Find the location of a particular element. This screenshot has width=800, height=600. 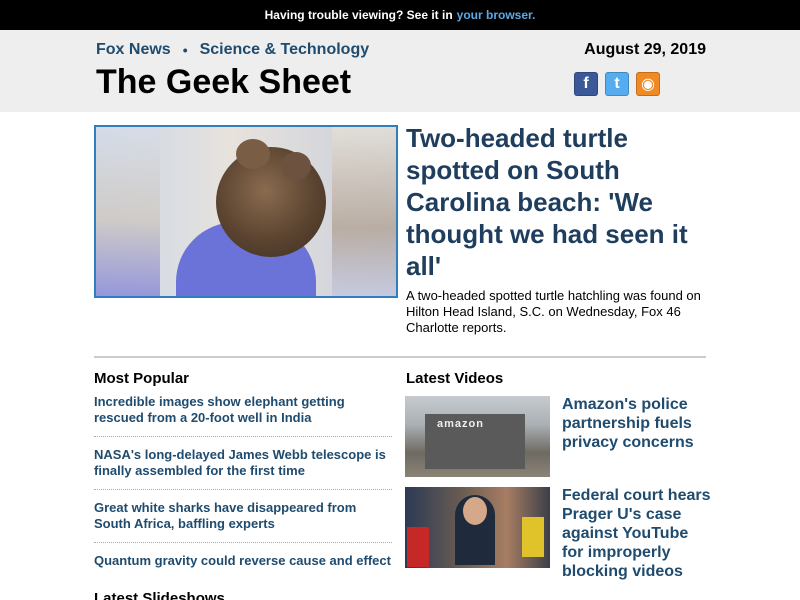

latest-videos-heading: Latest Videos is located at coordinates (455, 378).